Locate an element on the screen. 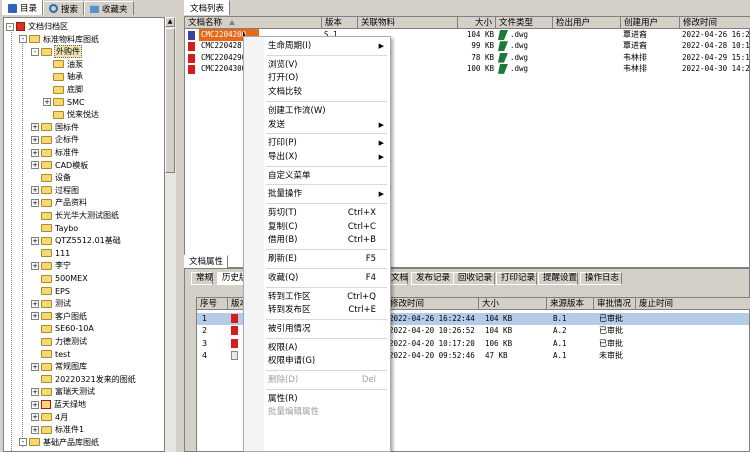 The width and height of the screenshot is (750, 452). tree-item: 设备 is located at coordinates (51, 177).